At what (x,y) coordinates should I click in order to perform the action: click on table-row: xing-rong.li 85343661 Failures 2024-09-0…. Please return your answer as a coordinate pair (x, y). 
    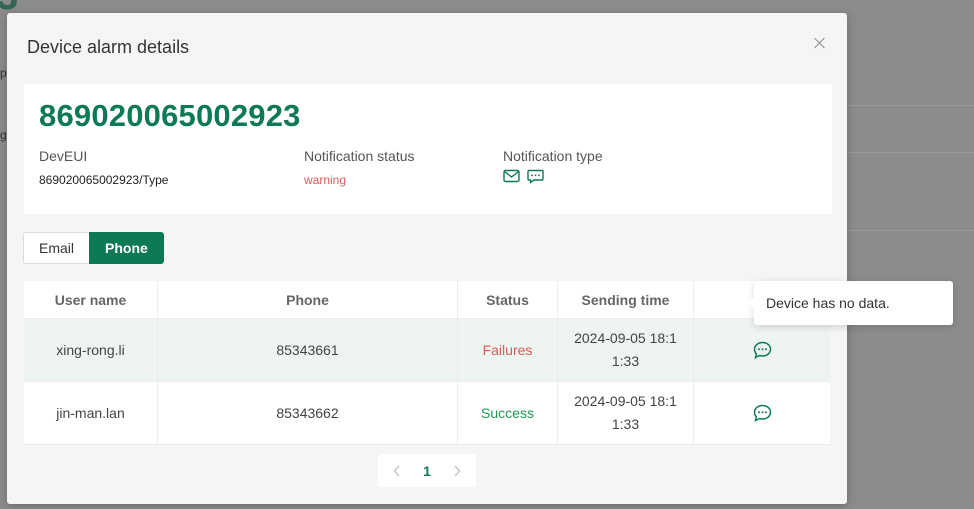
    Looking at the image, I should click on (427, 350).